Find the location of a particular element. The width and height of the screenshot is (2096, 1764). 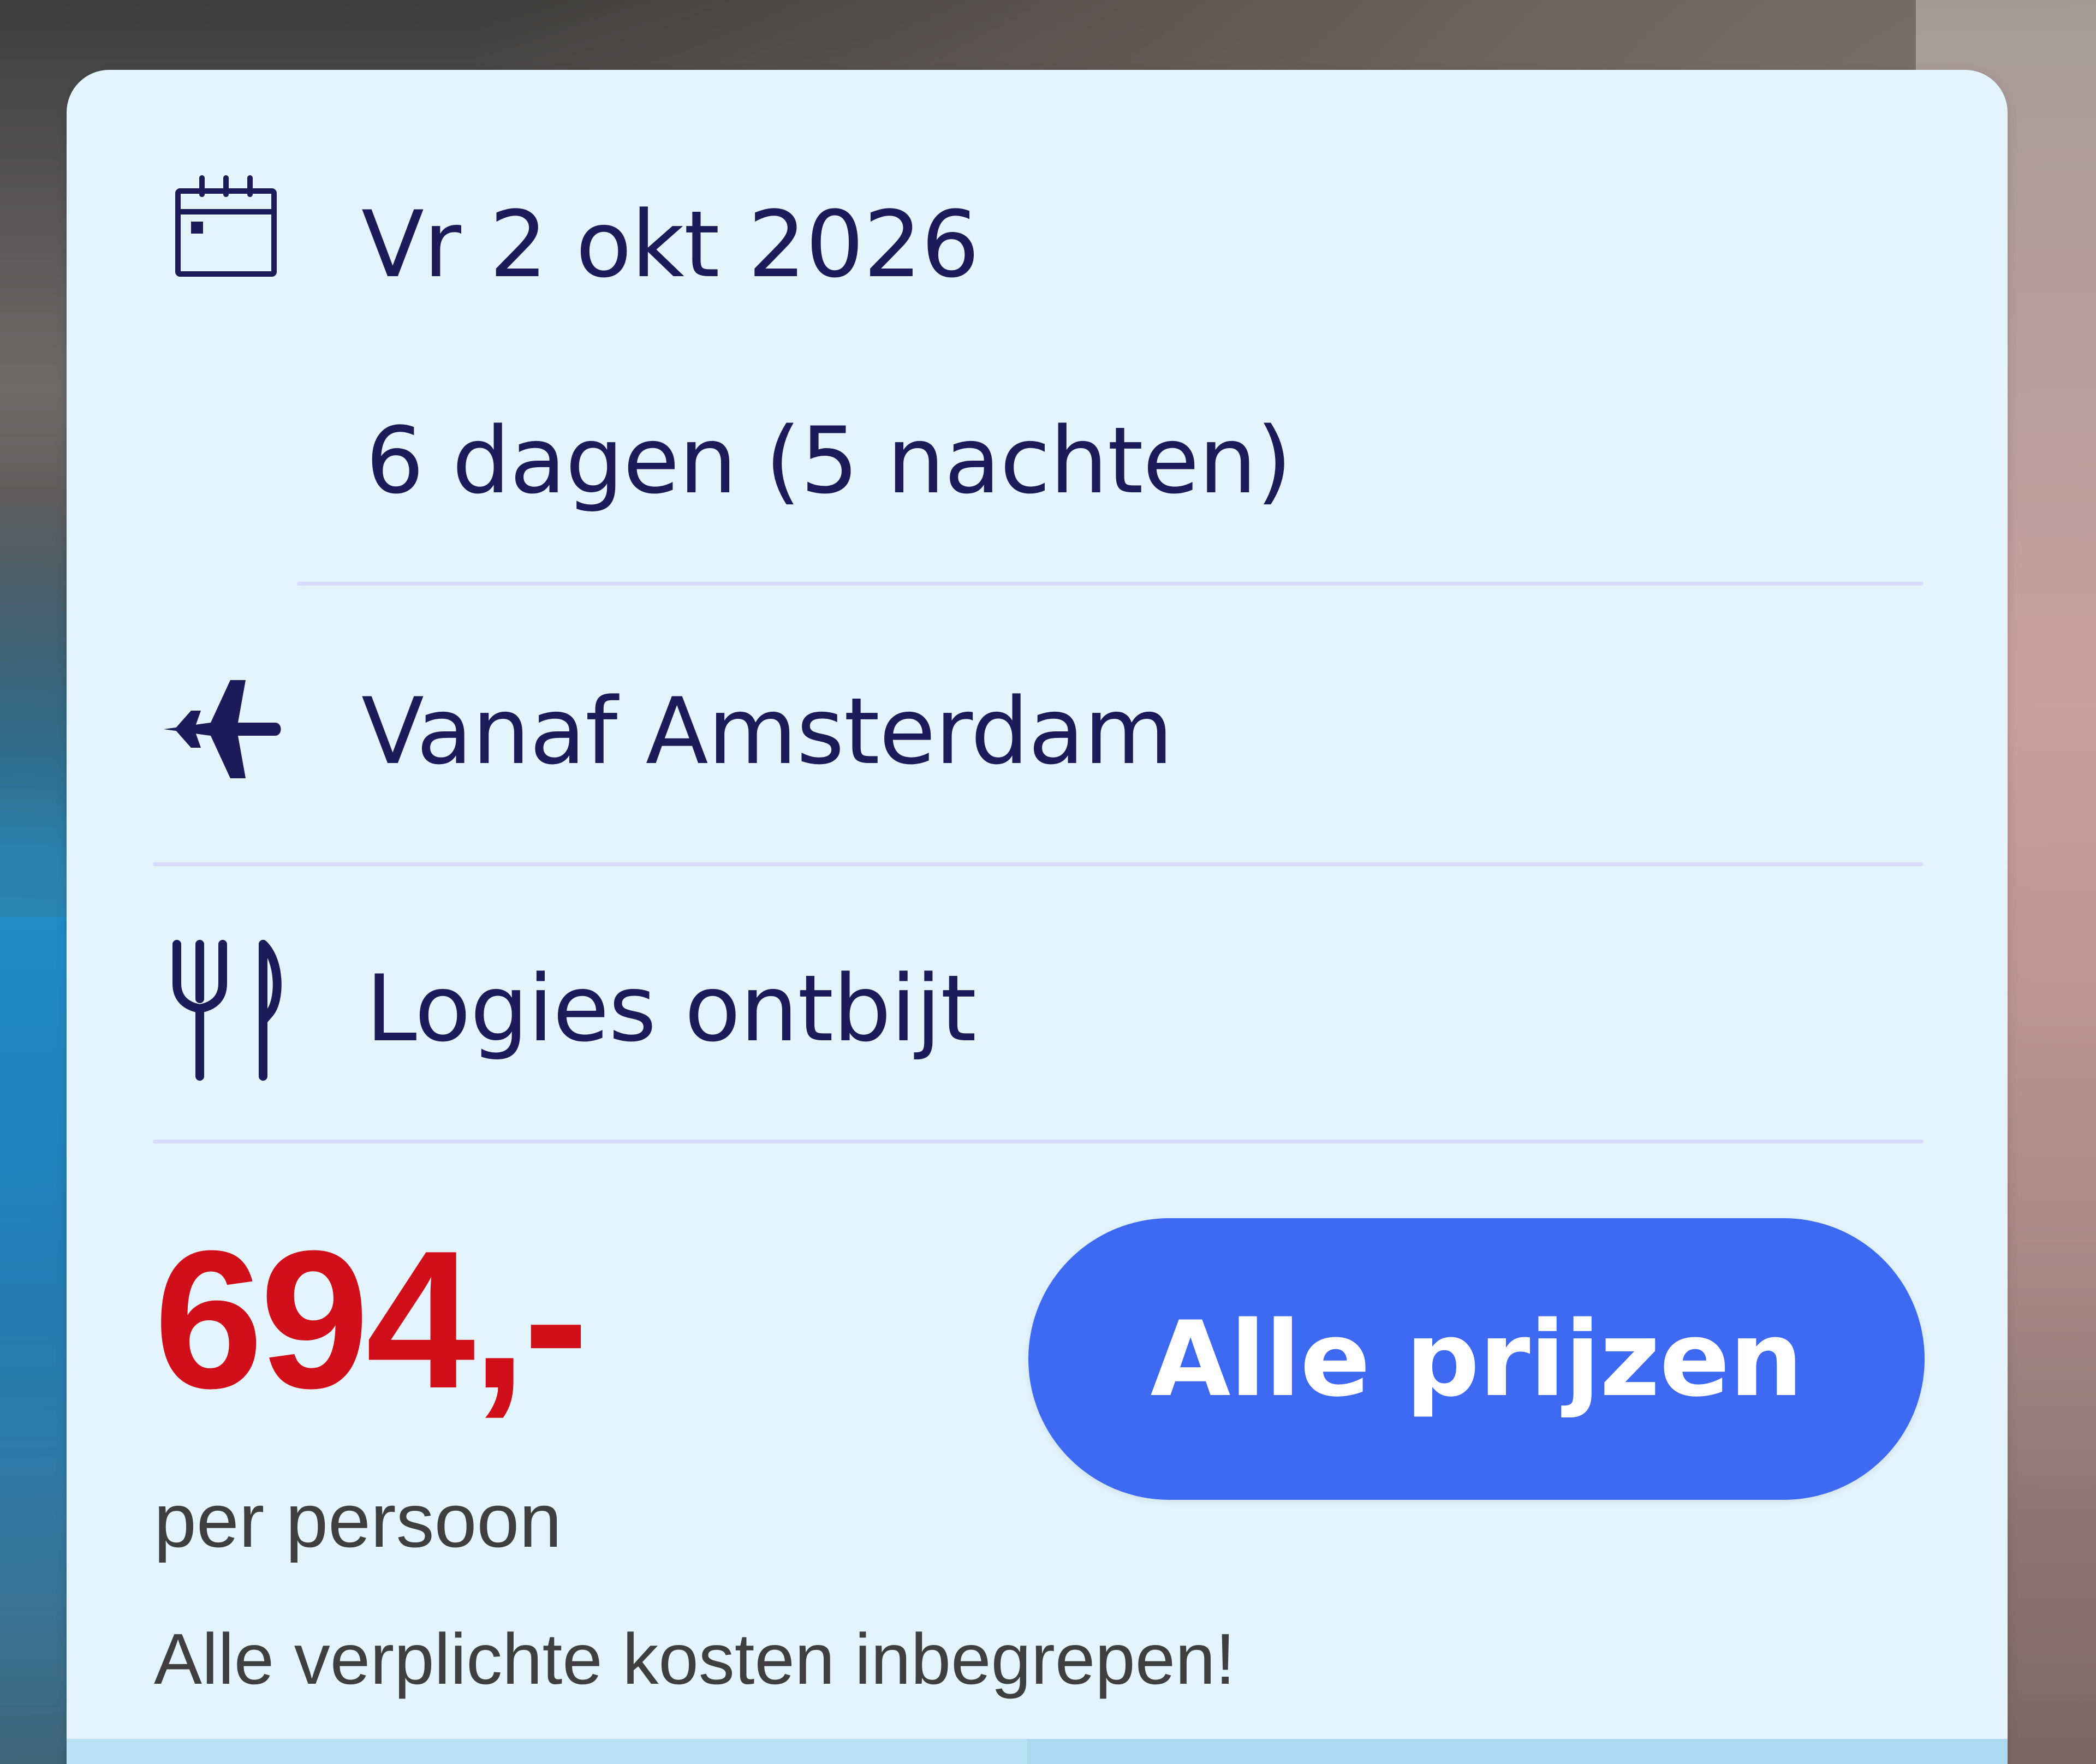

airplane-icon is located at coordinates (222, 729).